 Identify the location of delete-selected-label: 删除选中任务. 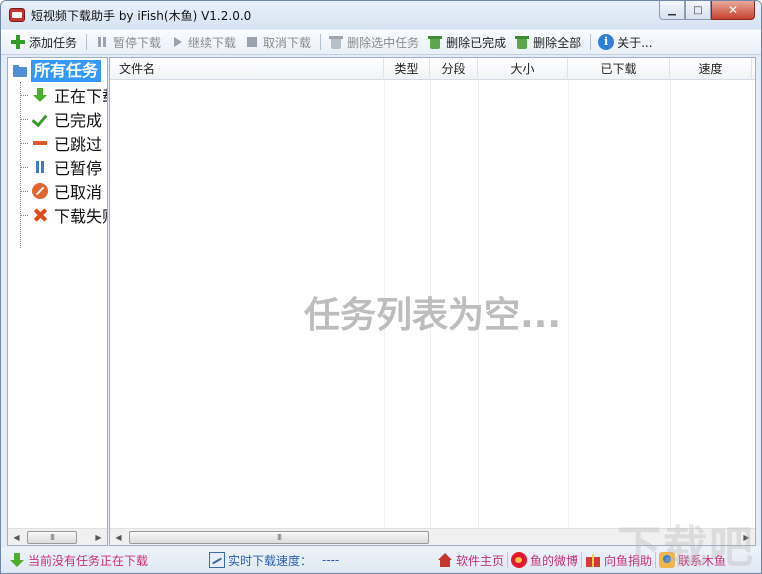
(383, 42).